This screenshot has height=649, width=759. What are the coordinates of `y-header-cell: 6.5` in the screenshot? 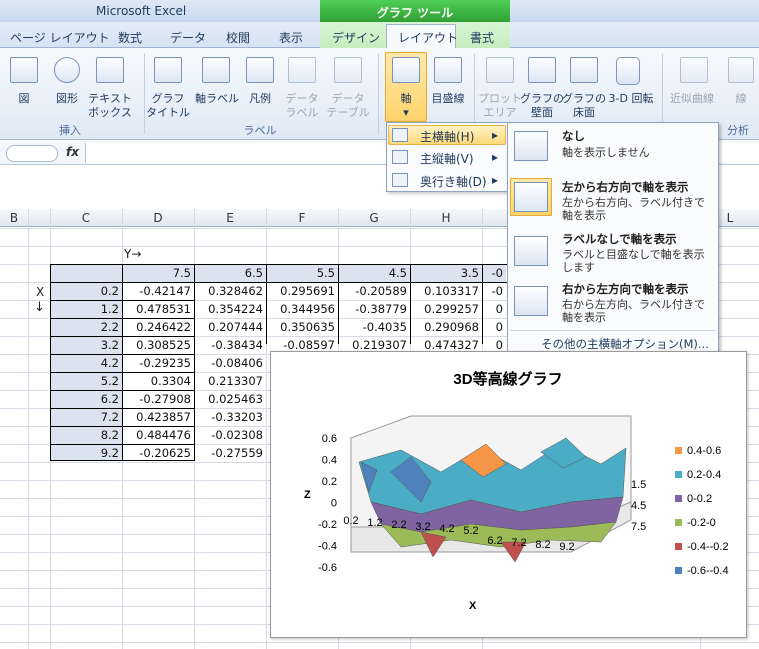 It's located at (230, 273).